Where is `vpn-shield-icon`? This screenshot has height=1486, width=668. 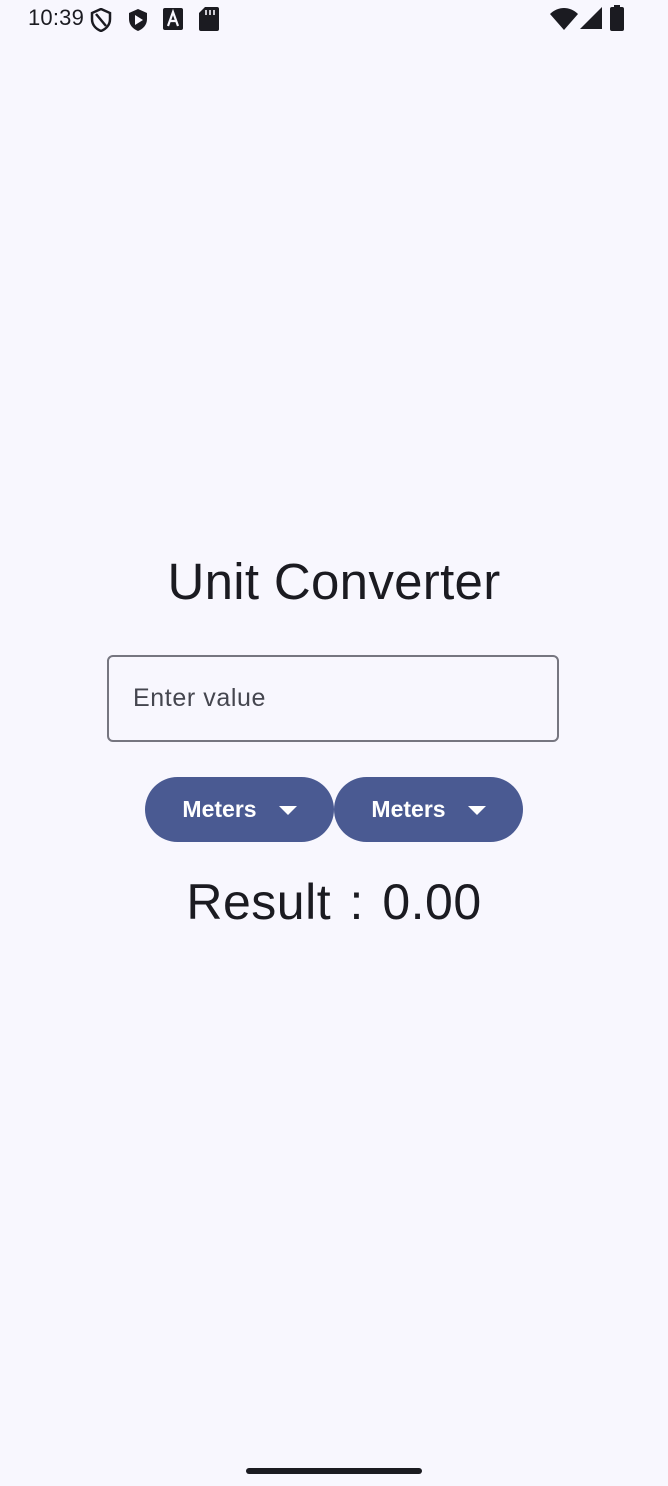
vpn-shield-icon is located at coordinates (101, 20).